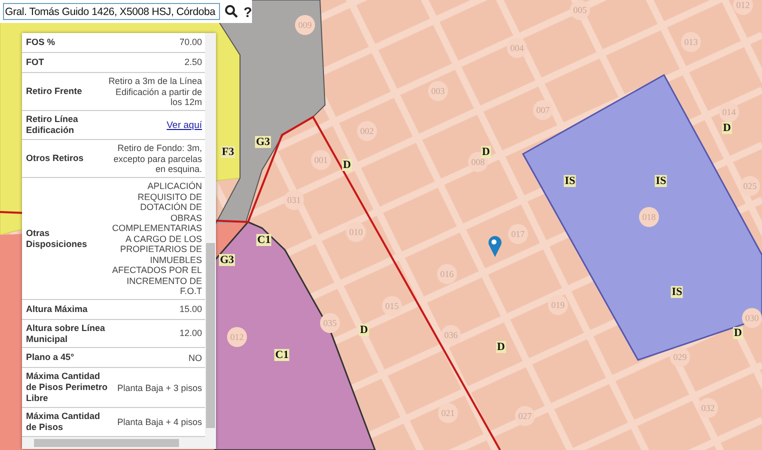 The height and width of the screenshot is (450, 762). Describe the element at coordinates (190, 309) in the screenshot. I see `row-value: 15.00` at that location.